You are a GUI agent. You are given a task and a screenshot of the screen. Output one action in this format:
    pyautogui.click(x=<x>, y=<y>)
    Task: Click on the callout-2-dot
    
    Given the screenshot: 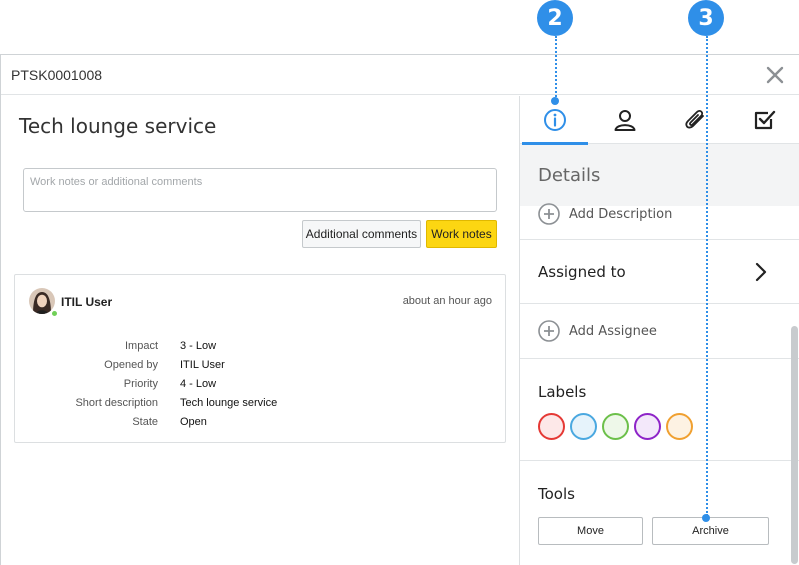 What is the action you would take?
    pyautogui.click(x=555, y=101)
    